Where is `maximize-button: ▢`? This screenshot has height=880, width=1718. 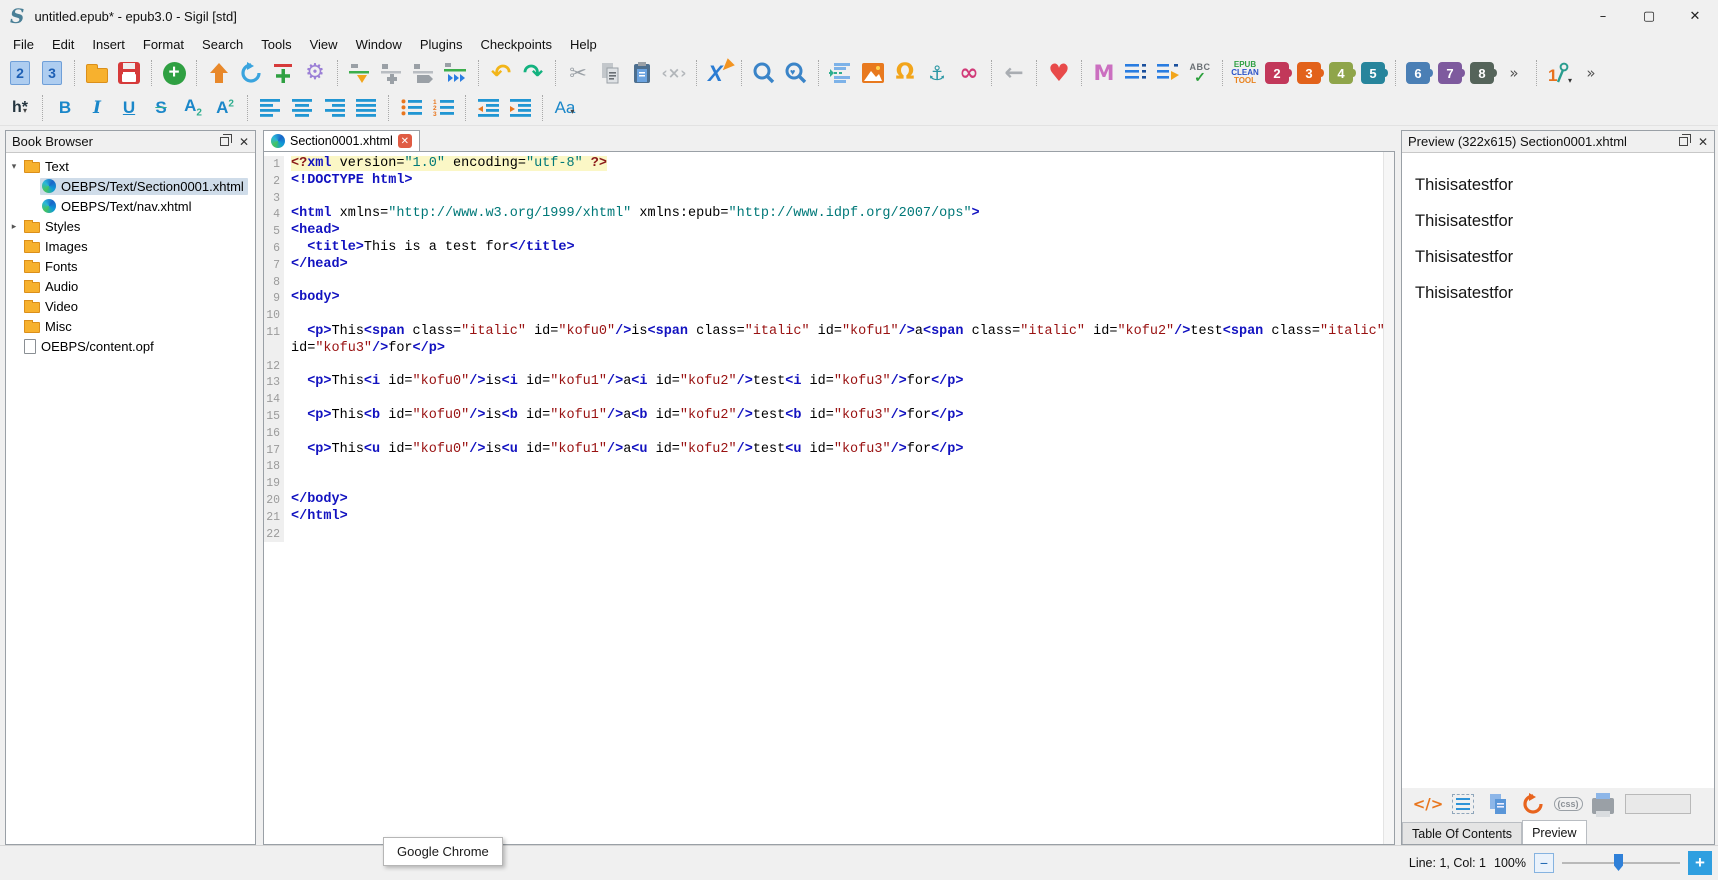
maximize-button: ▢ is located at coordinates (1649, 16).